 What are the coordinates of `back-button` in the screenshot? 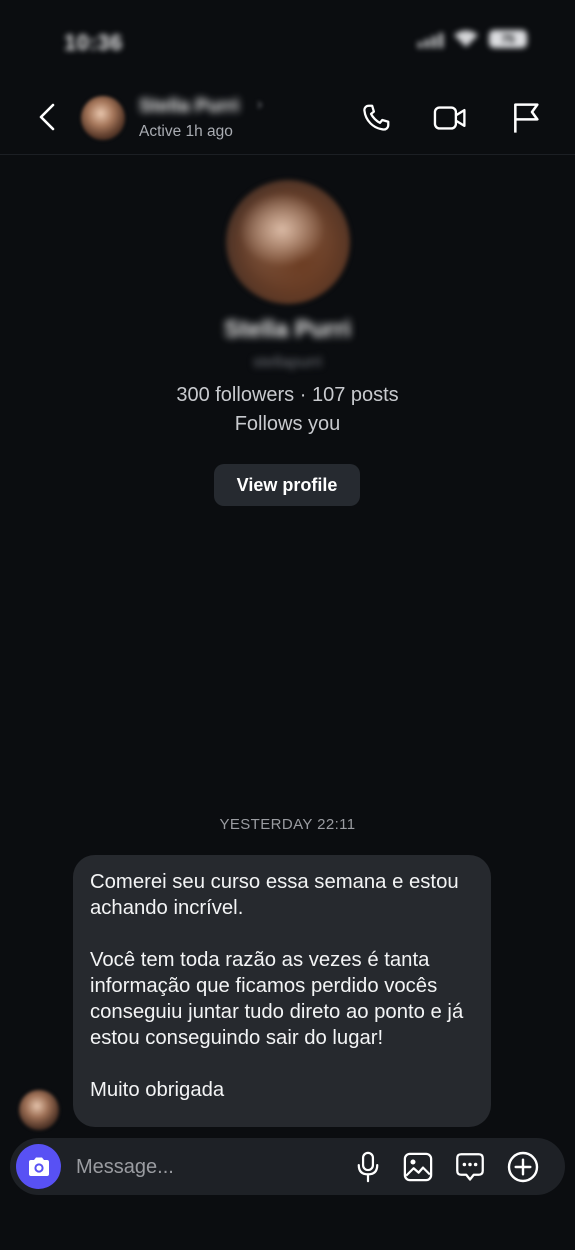 It's located at (47, 117).